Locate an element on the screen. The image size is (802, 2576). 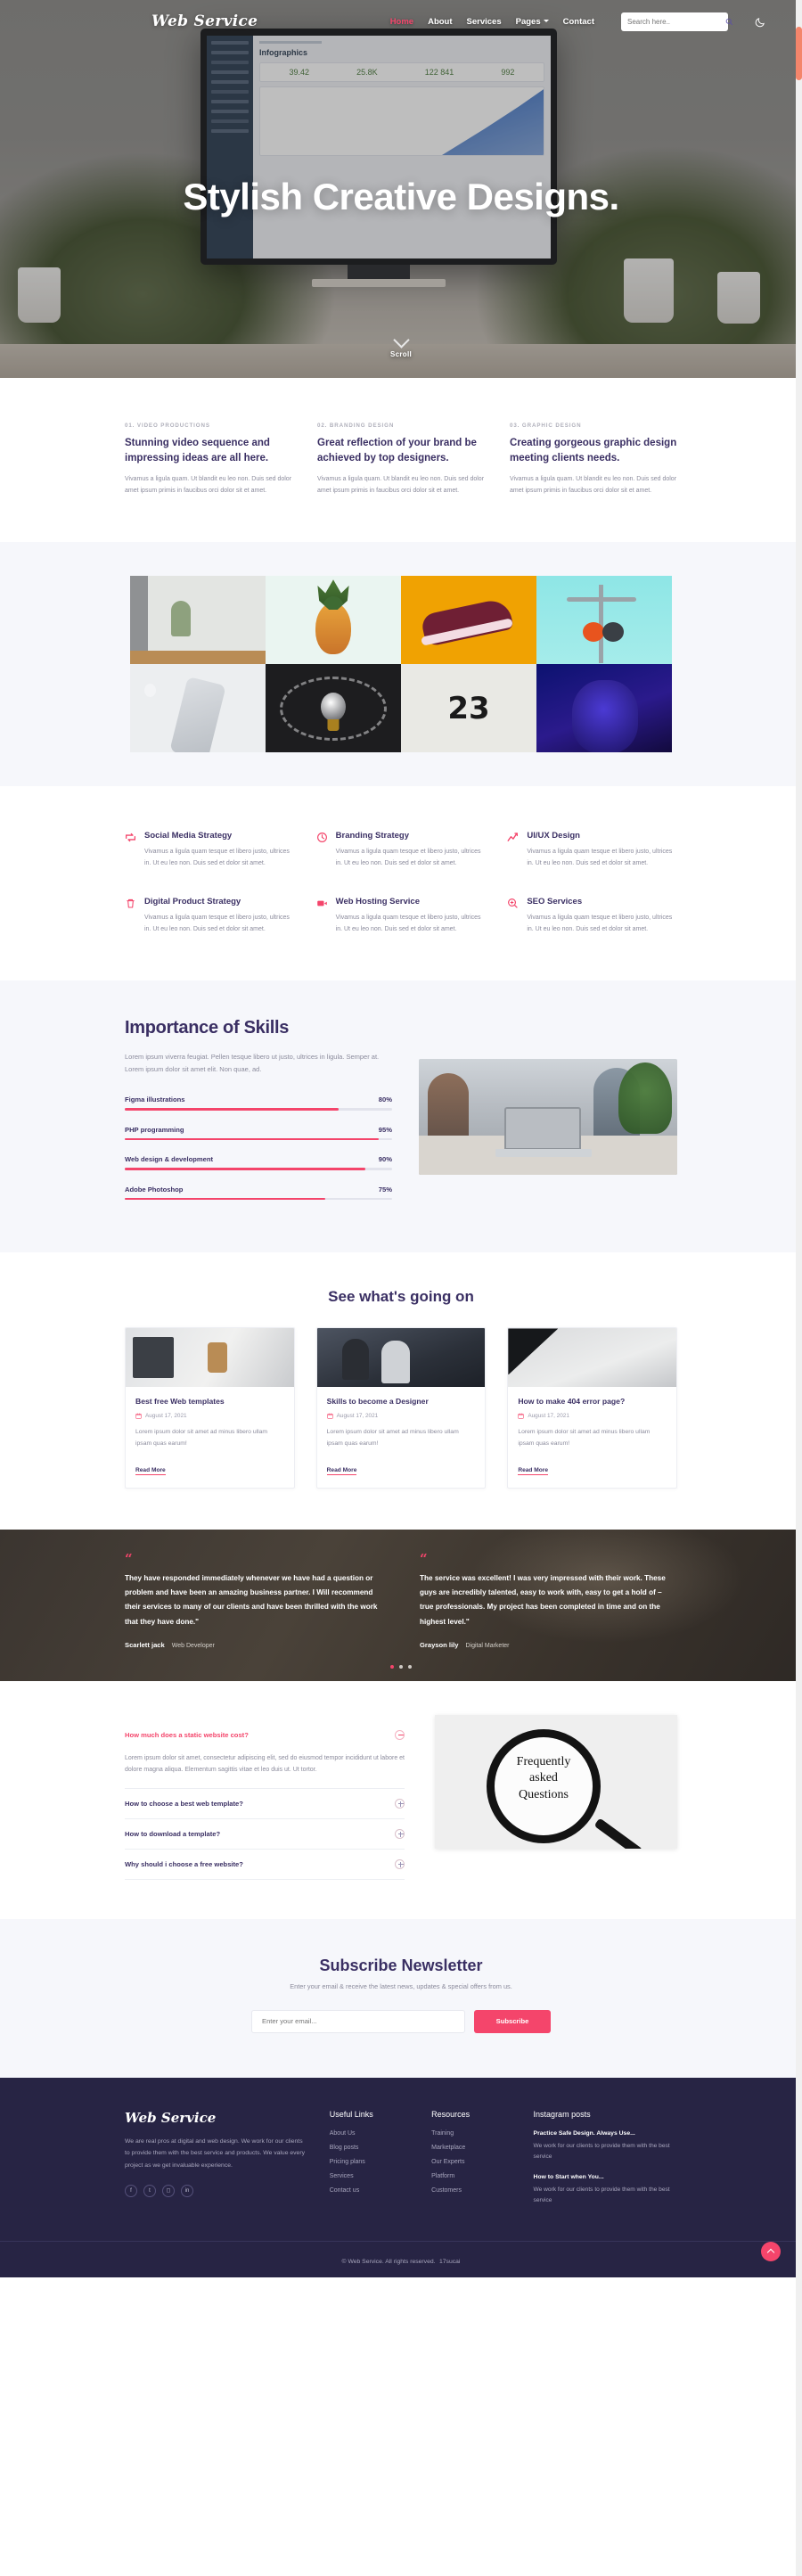
skill-bar-row: Web design & development 90% is located at coordinates (258, 1162).